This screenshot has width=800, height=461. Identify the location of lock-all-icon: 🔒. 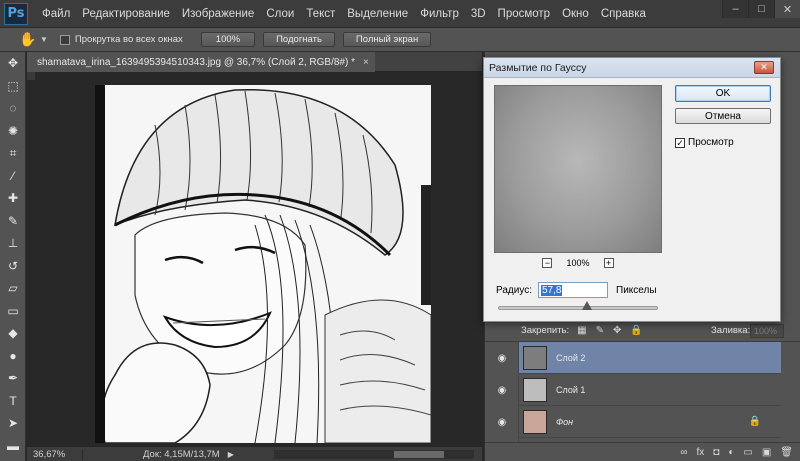
(636, 330).